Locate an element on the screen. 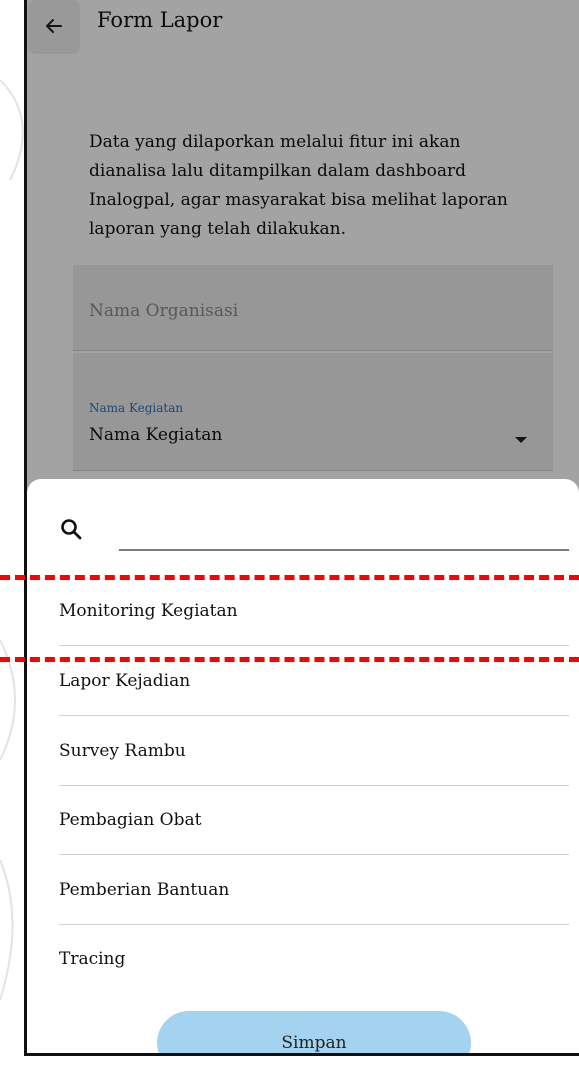 This screenshot has height=1081, width=579. search-icon is located at coordinates (71, 529).